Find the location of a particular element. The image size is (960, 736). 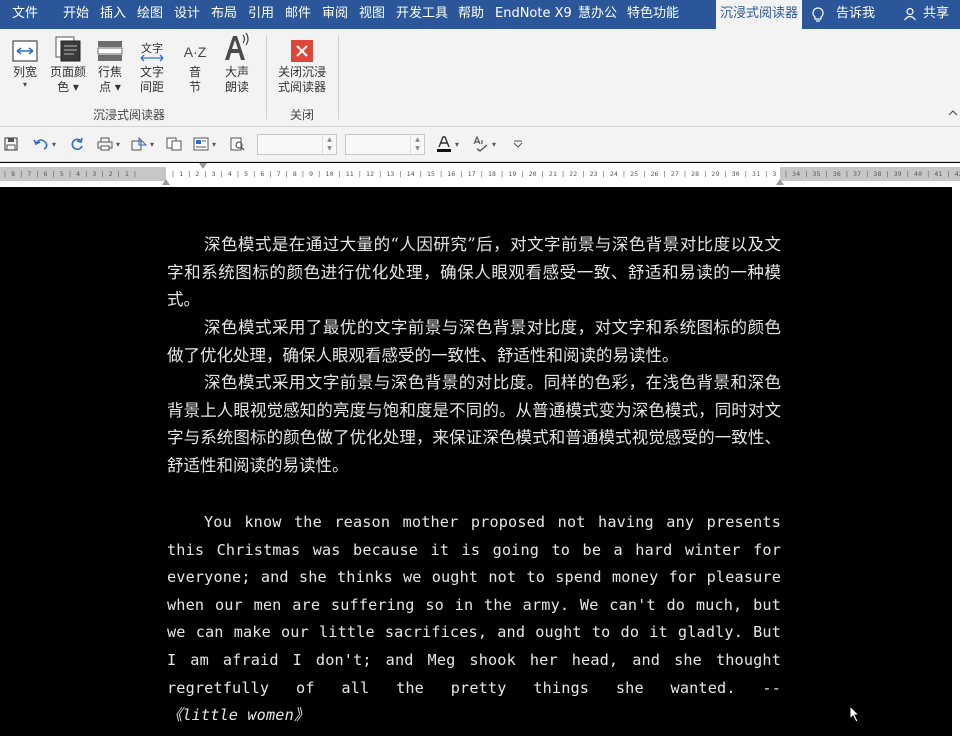

shapes-dropdown-icon: ▾ is located at coordinates (152, 144).